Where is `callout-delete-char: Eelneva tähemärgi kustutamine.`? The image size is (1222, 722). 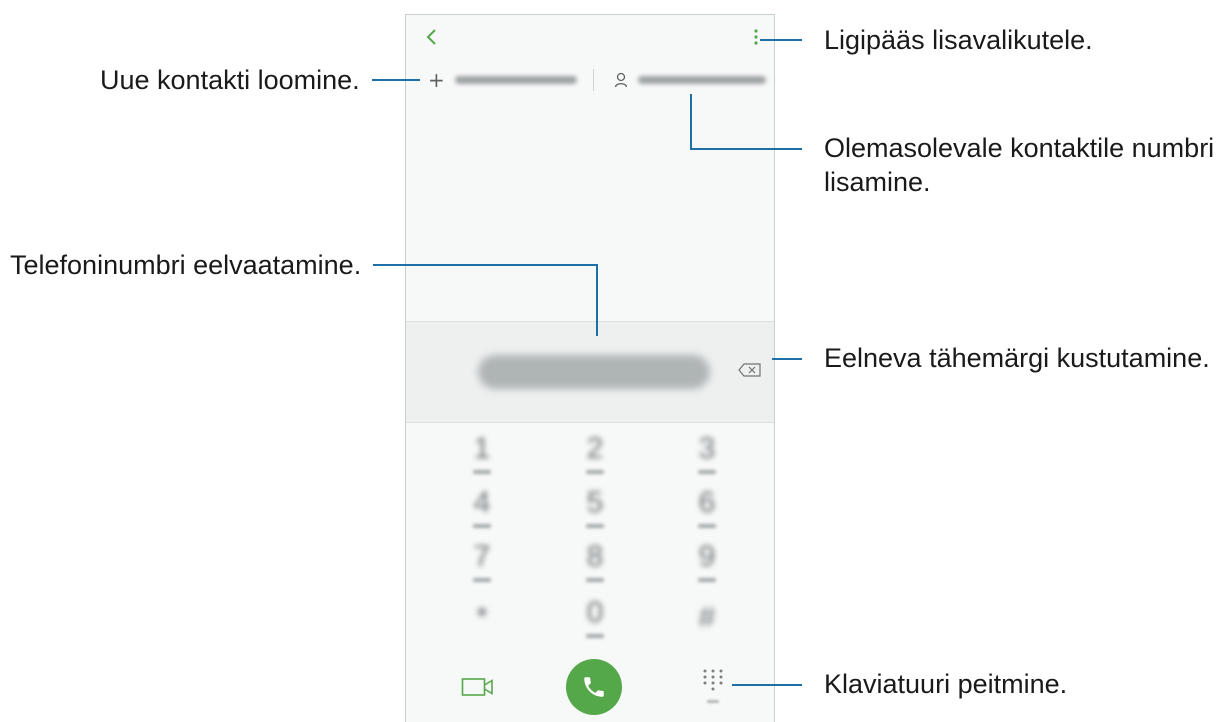 callout-delete-char: Eelneva tähemärgi kustutamine. is located at coordinates (1017, 358).